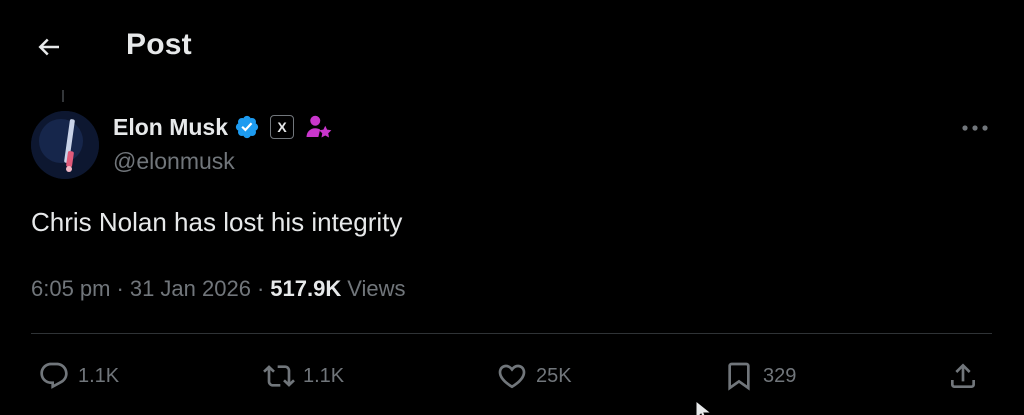 The width and height of the screenshot is (1024, 415). Describe the element at coordinates (170, 127) in the screenshot. I see `author-display-name: Elon Musk` at that location.